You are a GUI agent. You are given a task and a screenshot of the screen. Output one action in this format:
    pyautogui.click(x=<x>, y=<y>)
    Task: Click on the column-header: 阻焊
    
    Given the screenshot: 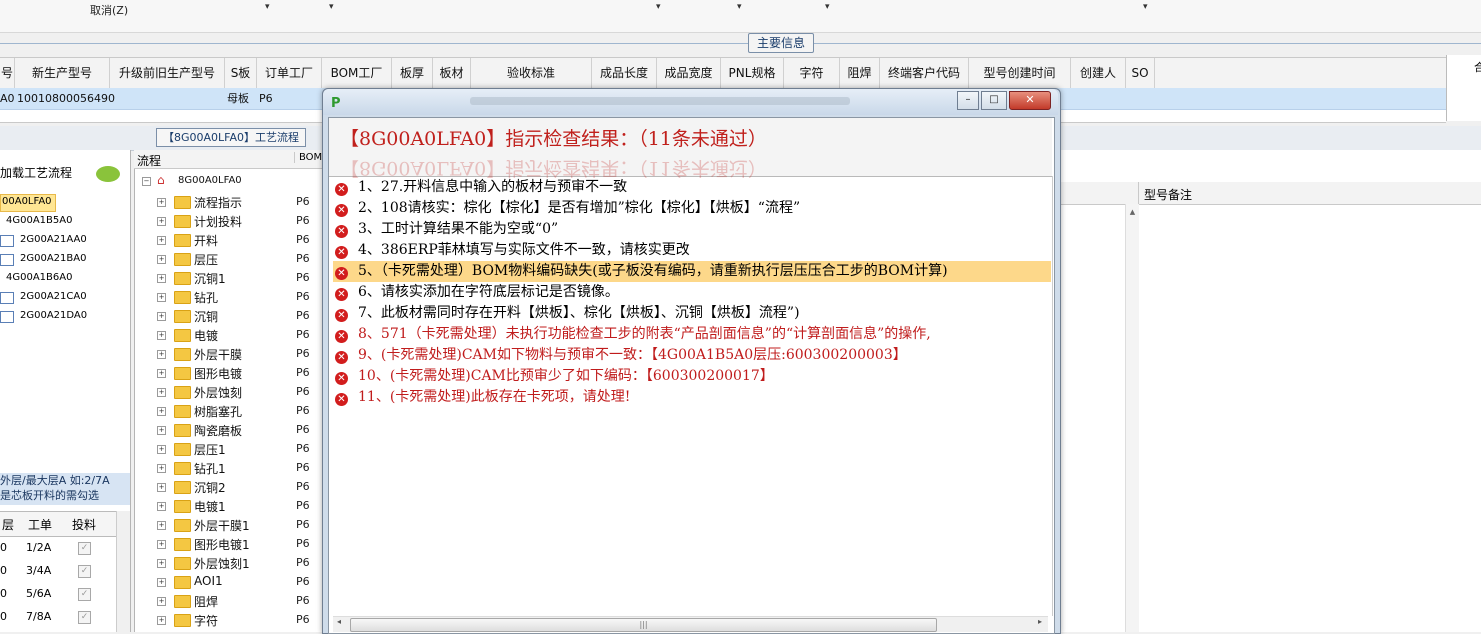 What is the action you would take?
    pyautogui.click(x=860, y=73)
    